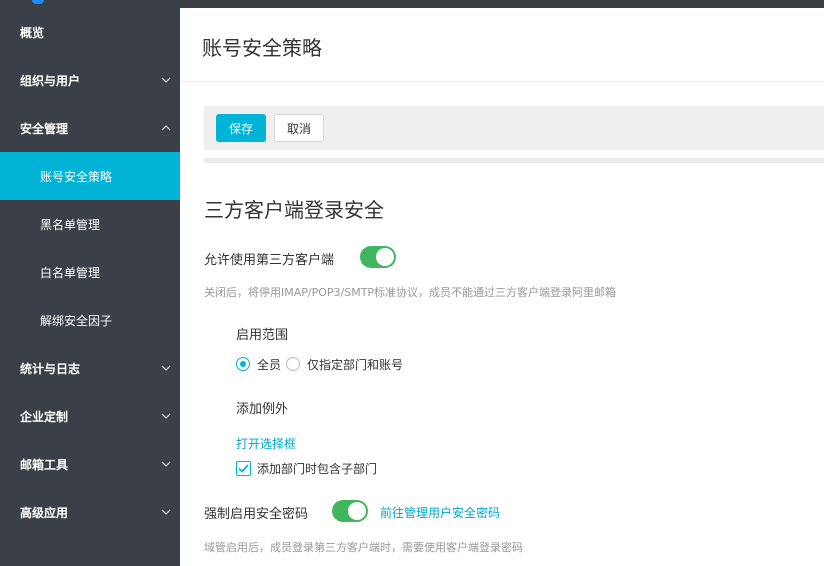 This screenshot has height=566, width=824. Describe the element at coordinates (363, 547) in the screenshot. I see `force-password-hint: 域管启用后，成员登录第三方客户端时，需要使用客户端登录密码` at that location.